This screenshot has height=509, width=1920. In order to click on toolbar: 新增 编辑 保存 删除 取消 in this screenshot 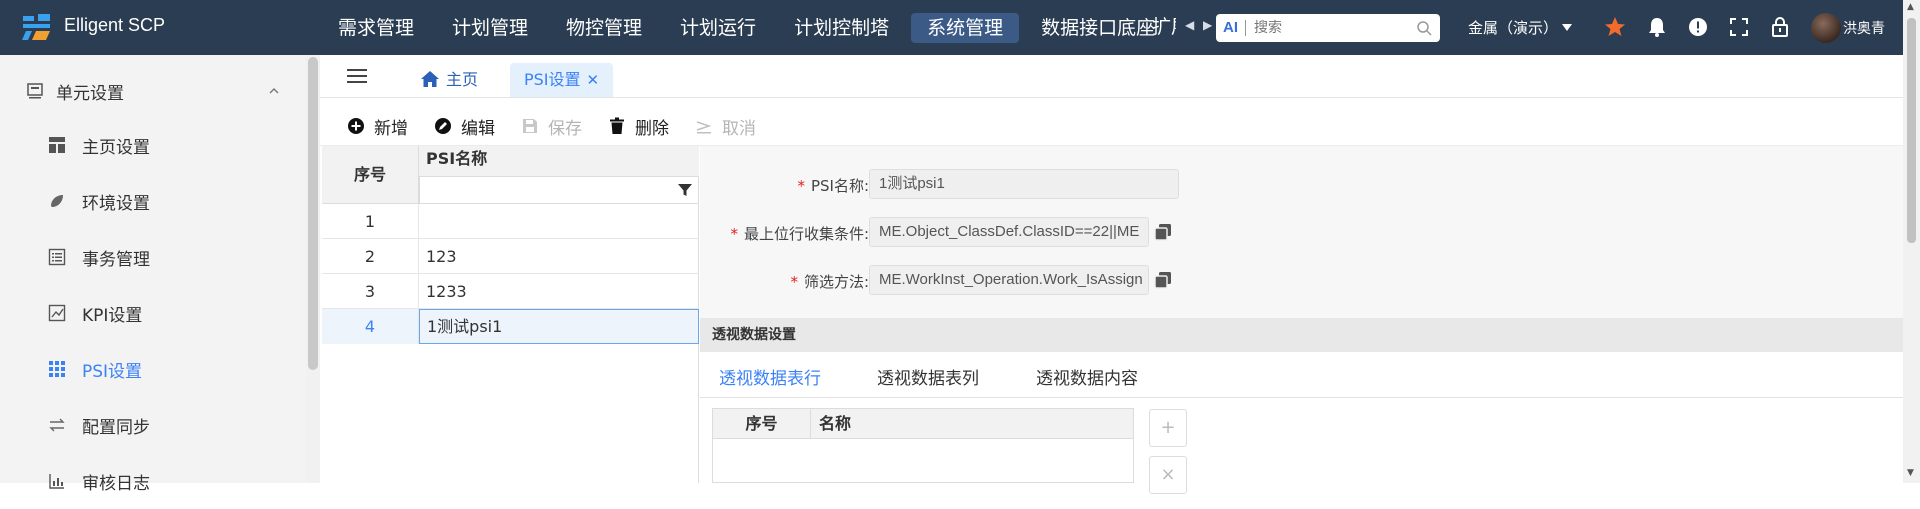, I will do `click(564, 126)`.